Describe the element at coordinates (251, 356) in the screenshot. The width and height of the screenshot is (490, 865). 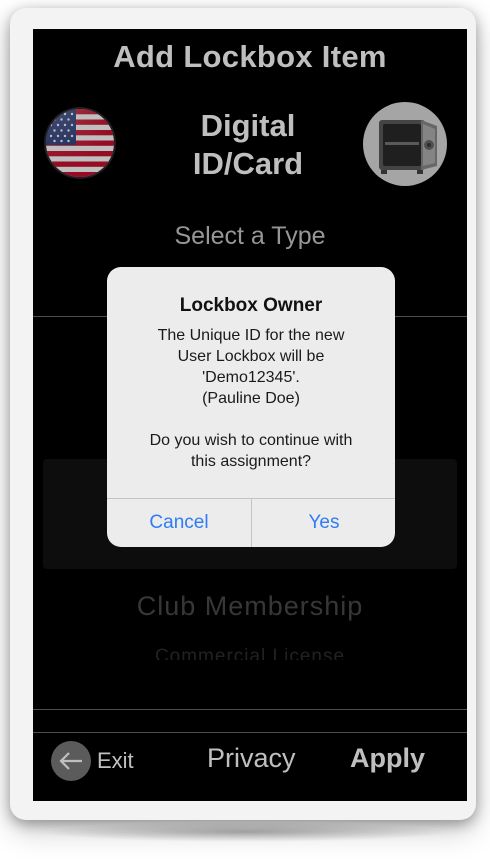
I see `alert-message-line: User Lockbox will be` at that location.